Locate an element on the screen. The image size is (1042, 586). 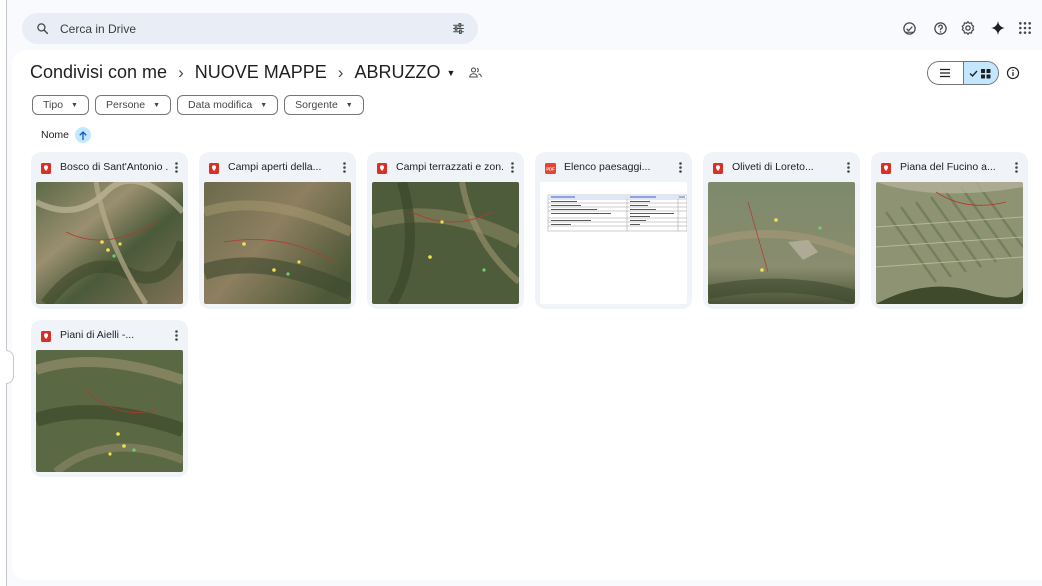
filter-people: Persone ▼ is located at coordinates (133, 105).